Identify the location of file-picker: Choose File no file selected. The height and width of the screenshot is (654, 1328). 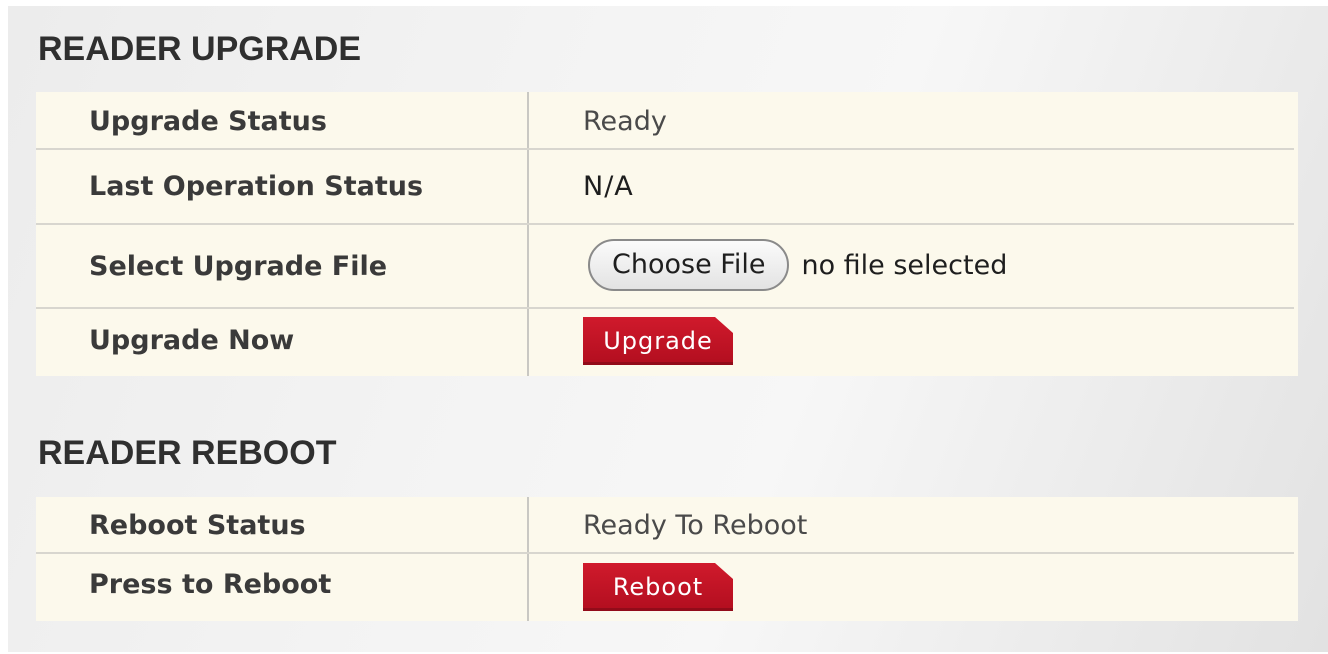
(797, 265).